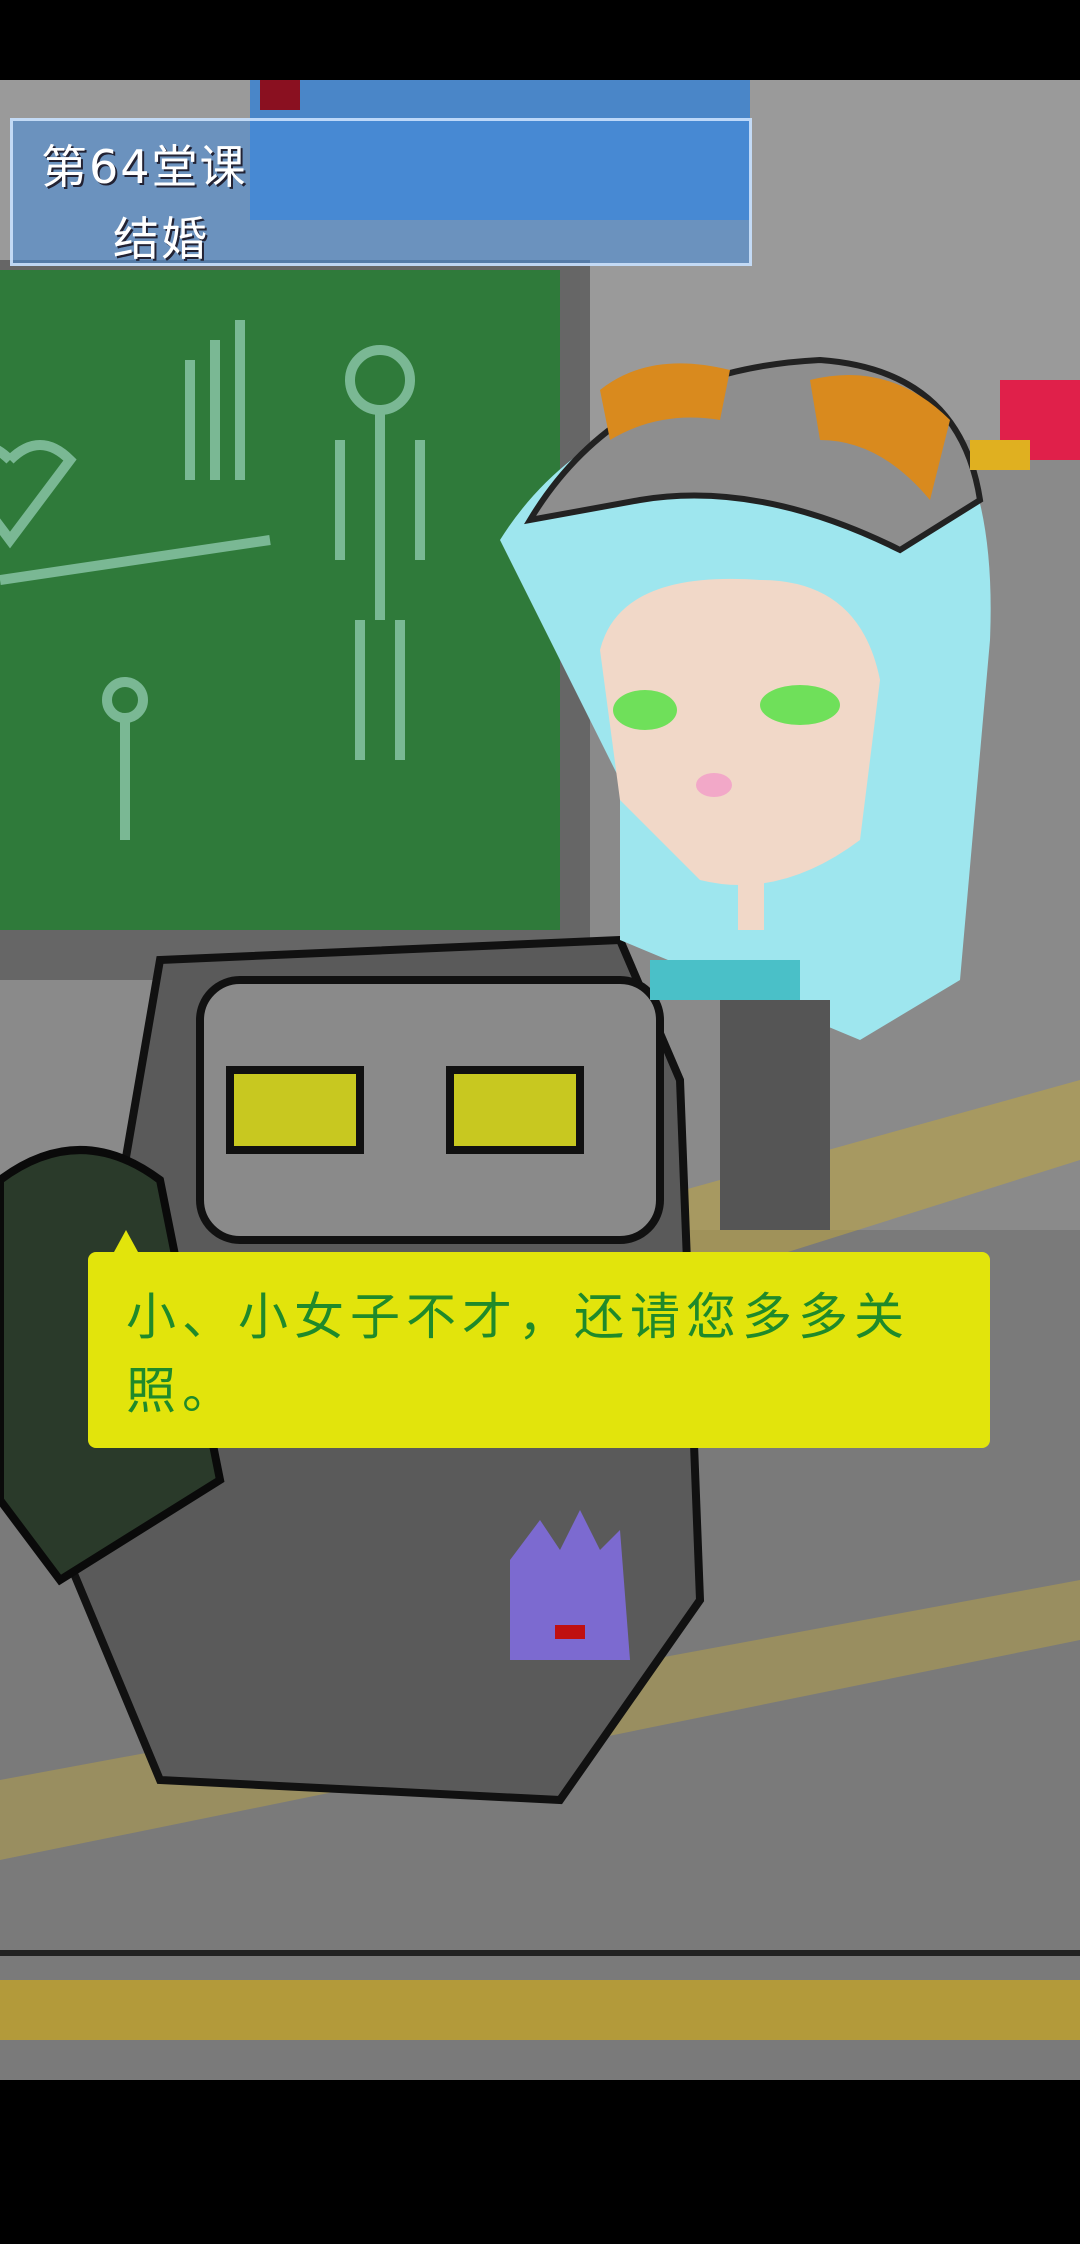 The image size is (1080, 2244). I want to click on dialog-box: 小、小女子不才，还请您多多关照。, so click(539, 1339).